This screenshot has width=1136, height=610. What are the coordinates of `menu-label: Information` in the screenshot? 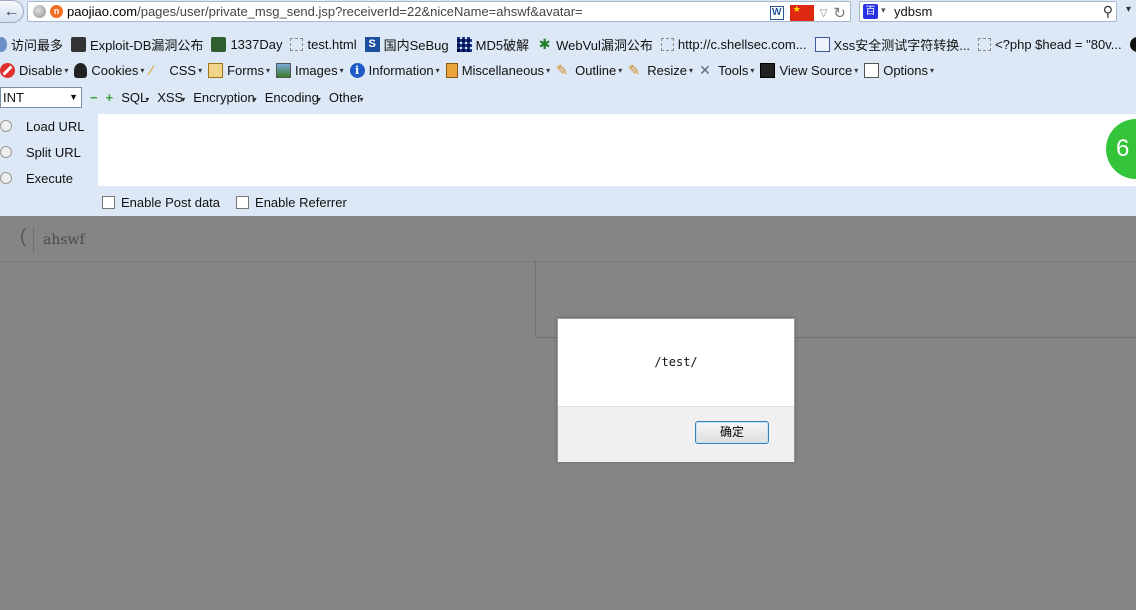 It's located at (401, 70).